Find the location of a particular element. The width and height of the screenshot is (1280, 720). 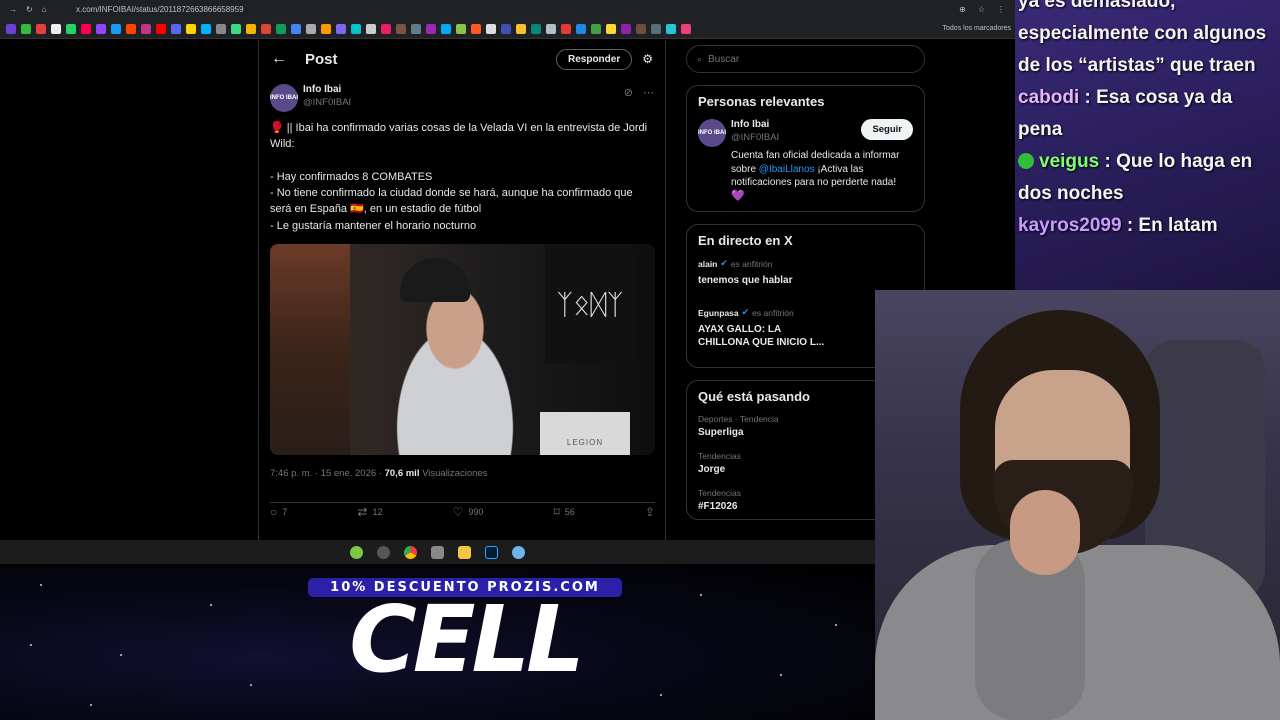

bookmark-star-icon: ☆ is located at coordinates (981, 9).